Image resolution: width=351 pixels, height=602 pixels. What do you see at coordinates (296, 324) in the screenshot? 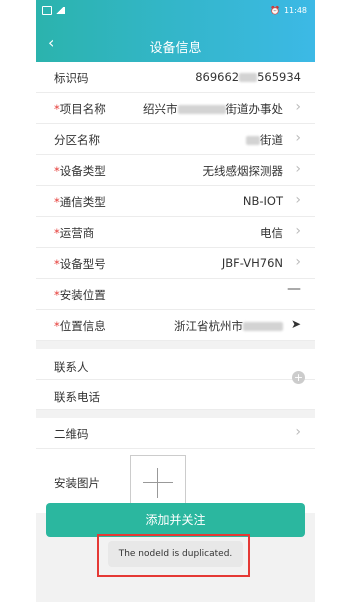
I see `navigation-arrow-icon: ➤` at bounding box center [296, 324].